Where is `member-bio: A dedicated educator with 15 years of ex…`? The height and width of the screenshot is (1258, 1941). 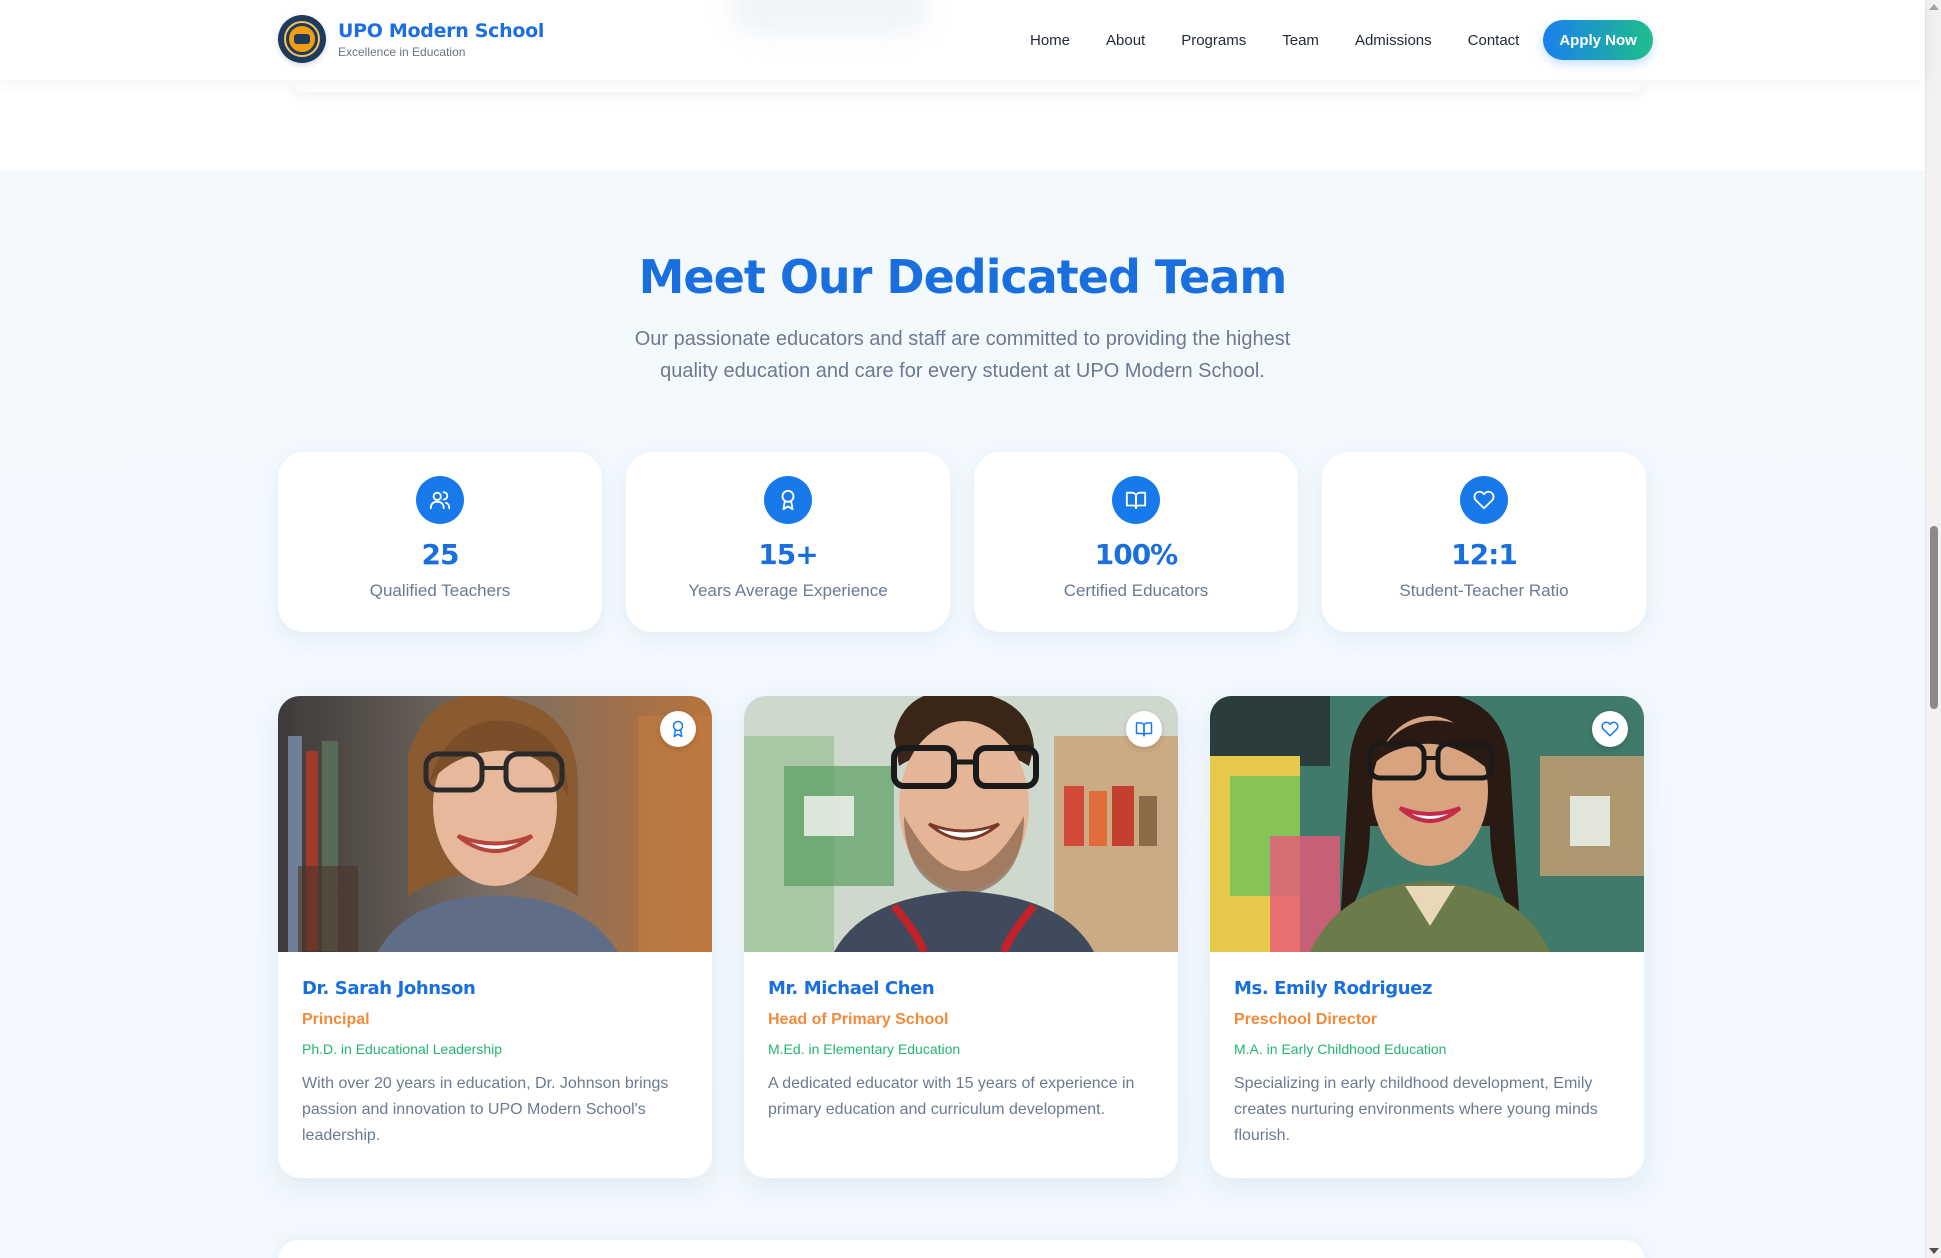 member-bio: A dedicated educator with 15 years of ex… is located at coordinates (951, 1096).